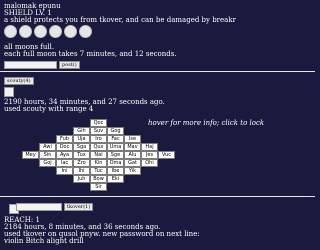  Describe the element at coordinates (81, 155) in the screenshot. I see `grid-cell: Tux` at that location.